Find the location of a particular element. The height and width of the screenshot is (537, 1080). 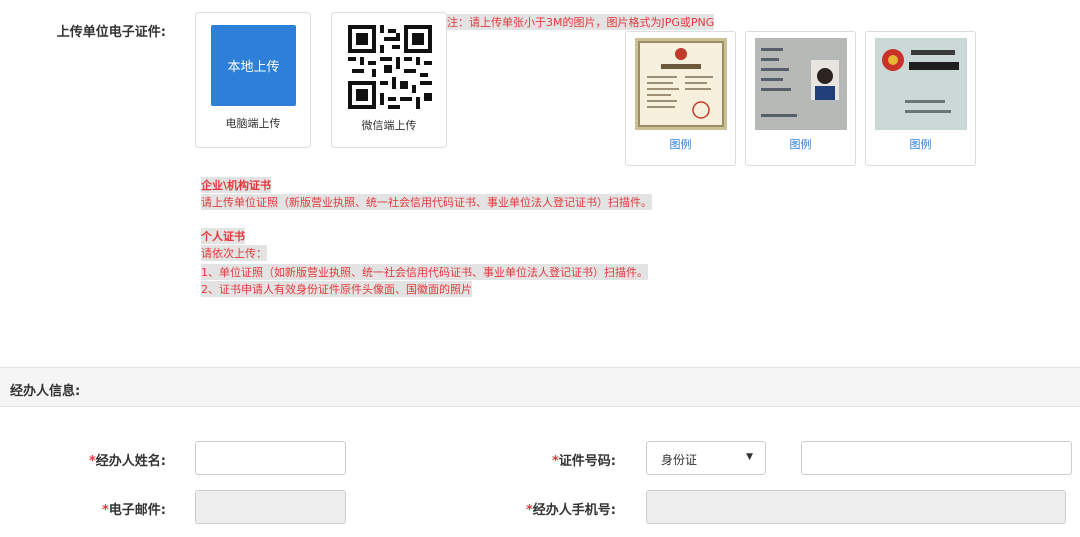

qr-code-icon is located at coordinates (390, 67).